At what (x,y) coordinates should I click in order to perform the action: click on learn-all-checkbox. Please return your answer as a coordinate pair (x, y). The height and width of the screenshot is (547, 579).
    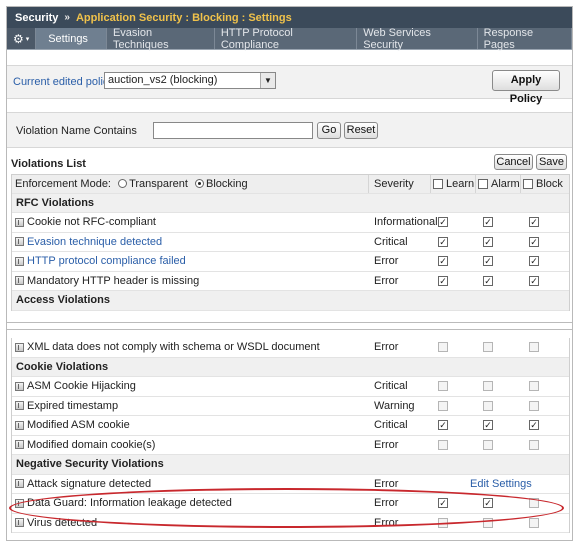
    Looking at the image, I should click on (438, 183).